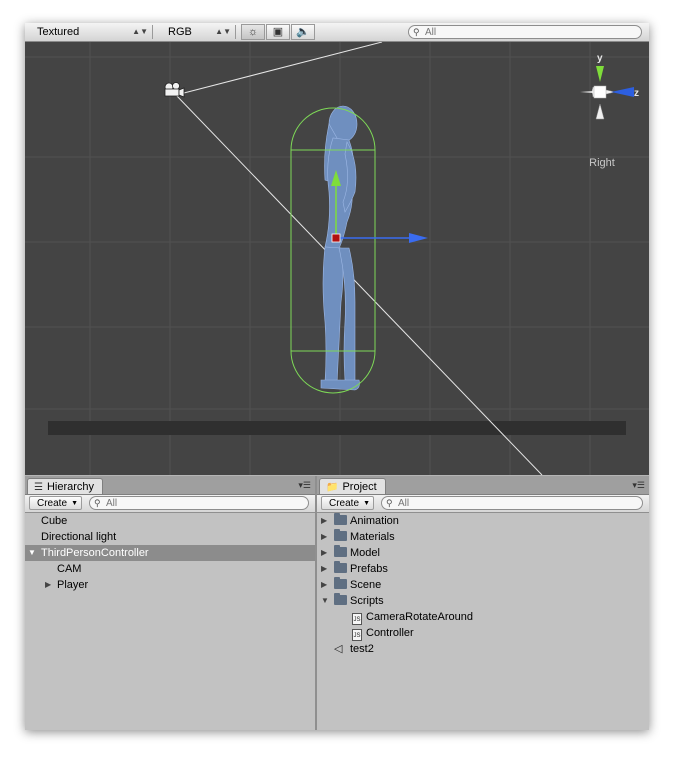  What do you see at coordinates (367, 601) in the screenshot?
I see `list-item-label: Scripts` at bounding box center [367, 601].